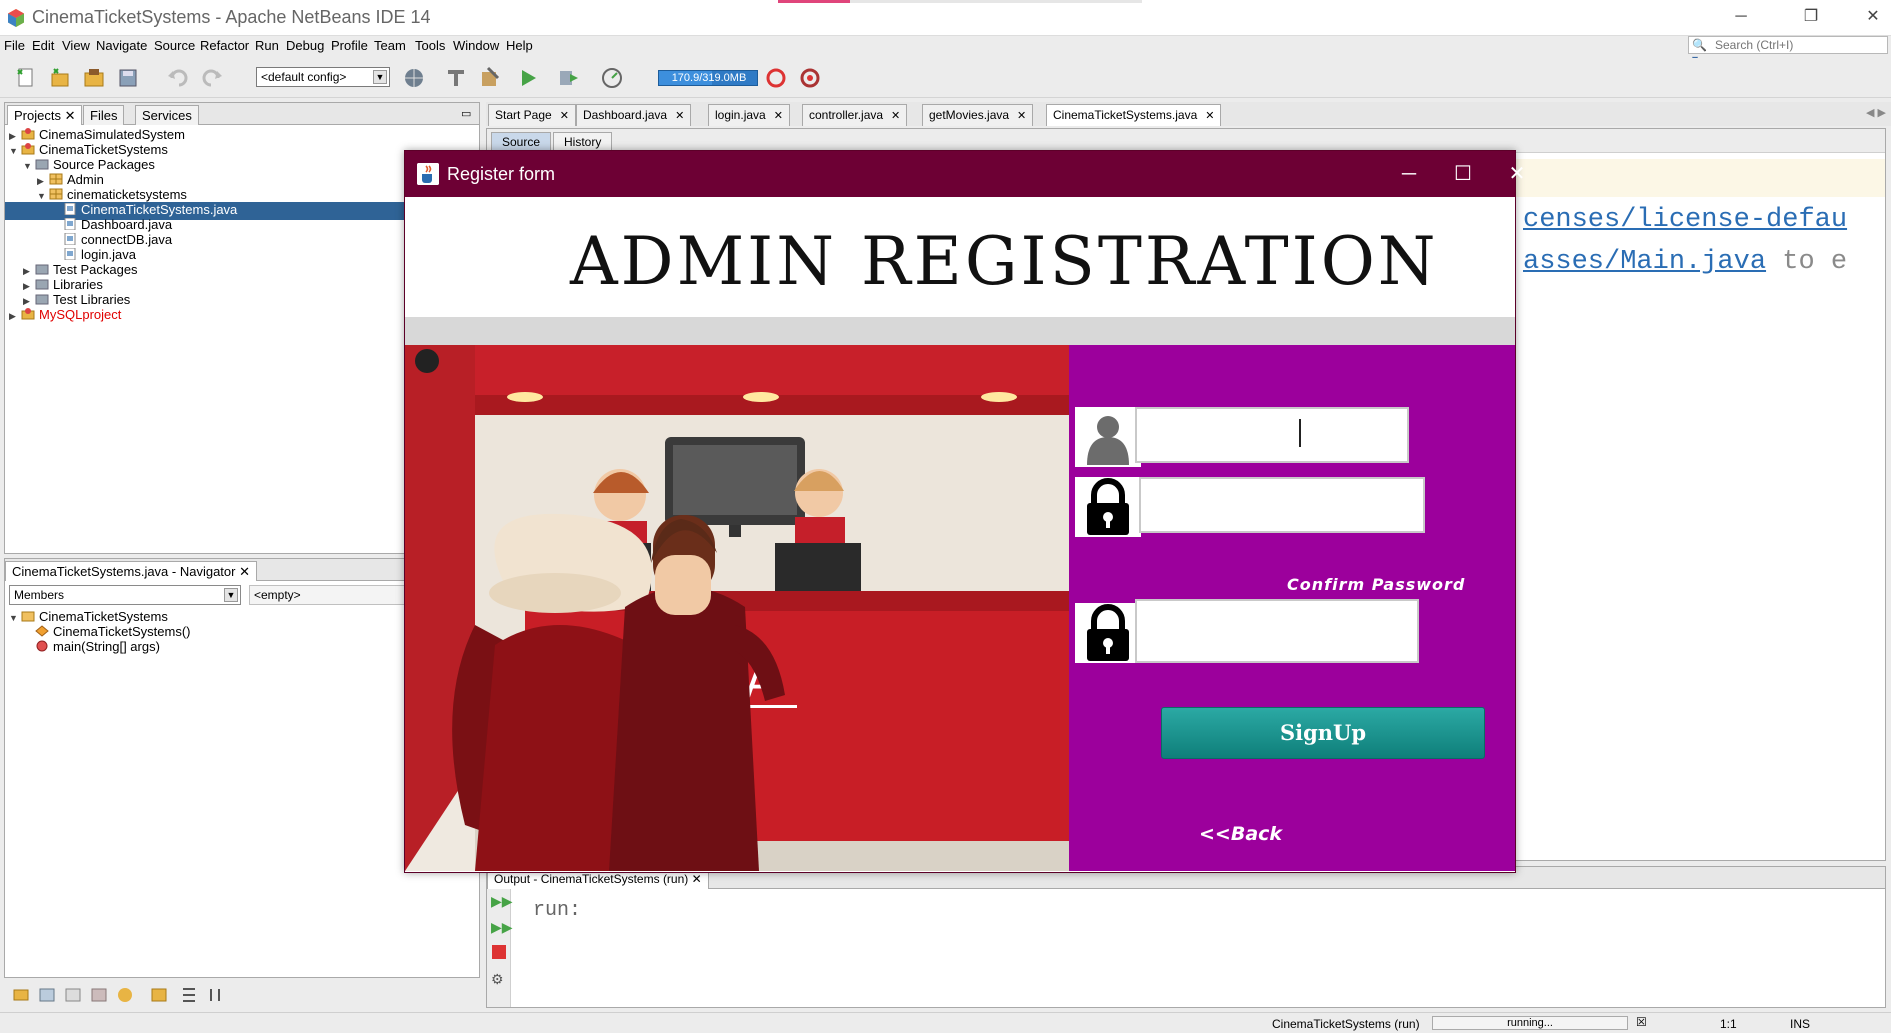 The width and height of the screenshot is (1891, 1033). I want to click on snapshot-icon, so click(810, 78).